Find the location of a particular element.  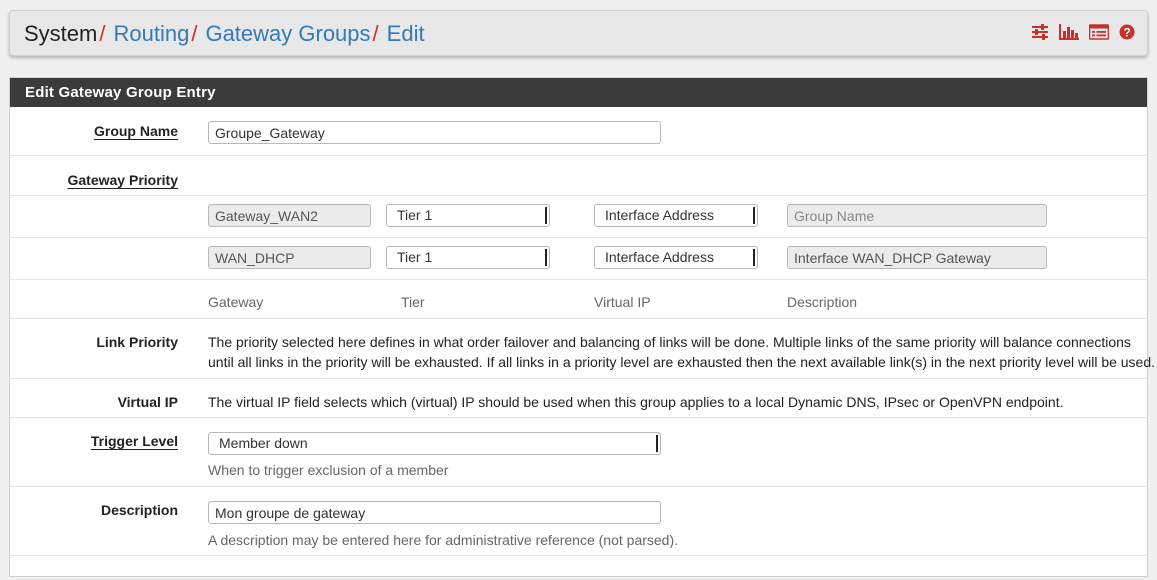

help-icon: ? is located at coordinates (1127, 32).